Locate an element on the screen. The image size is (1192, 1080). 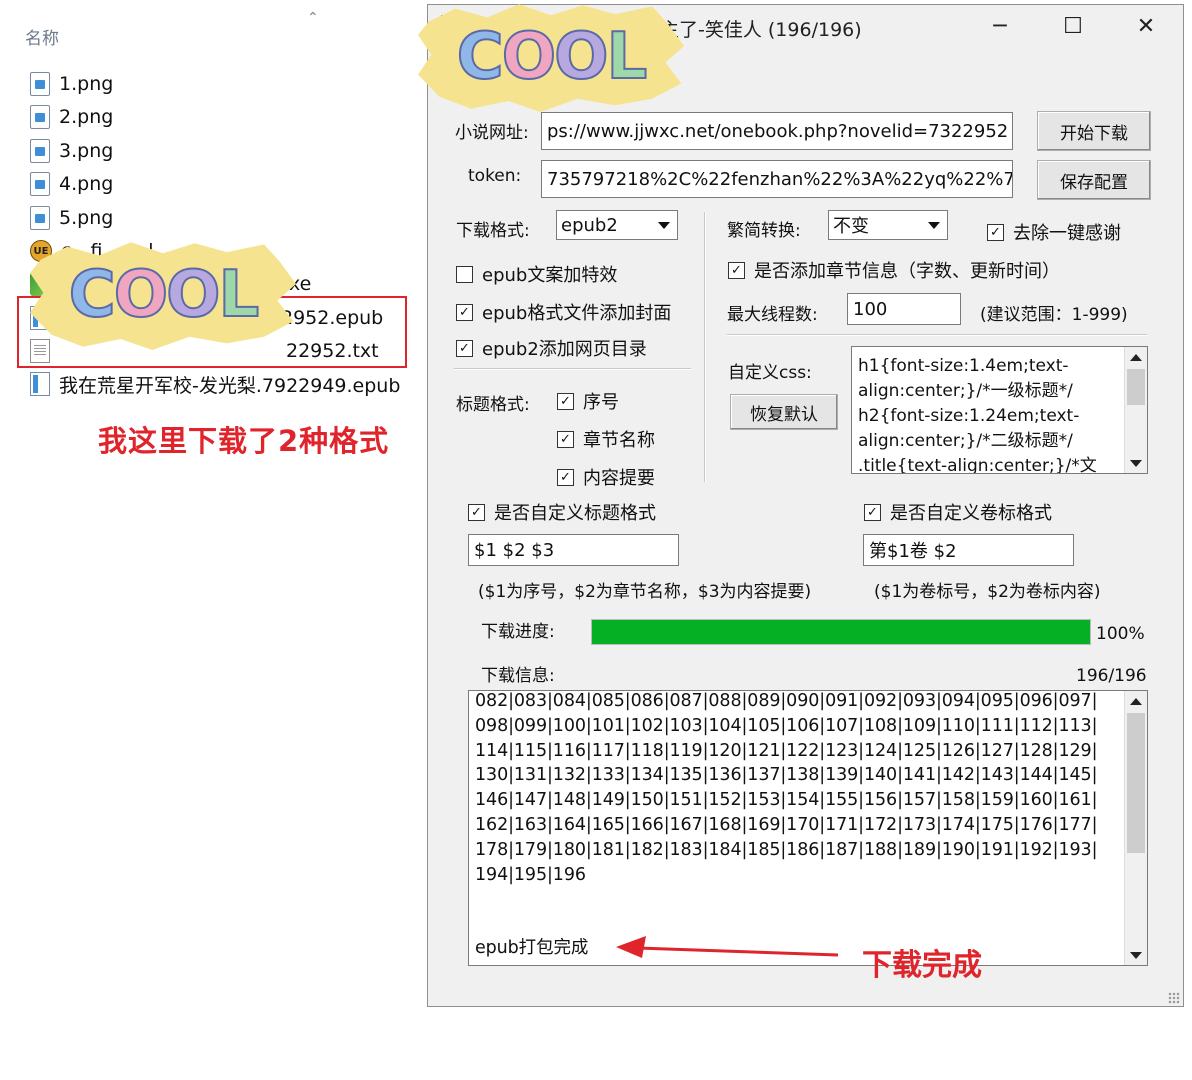
checkbox-label: epub文案加特效 is located at coordinates (550, 275).